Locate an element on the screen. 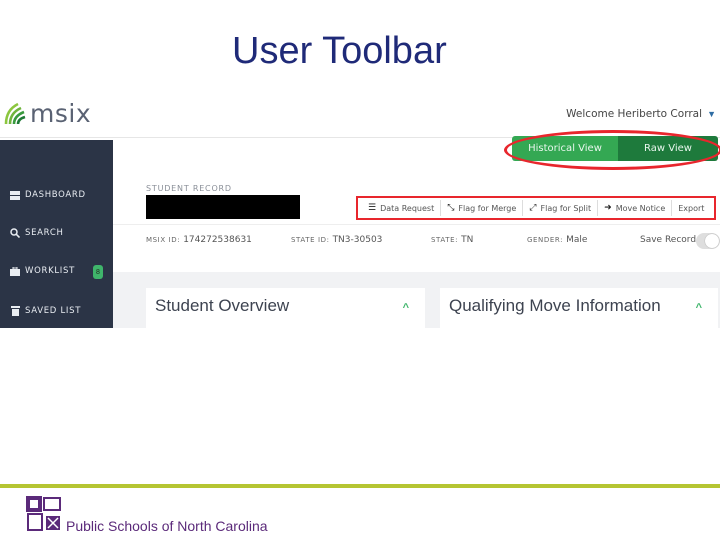  msix-logo: msix is located at coordinates (47, 113).